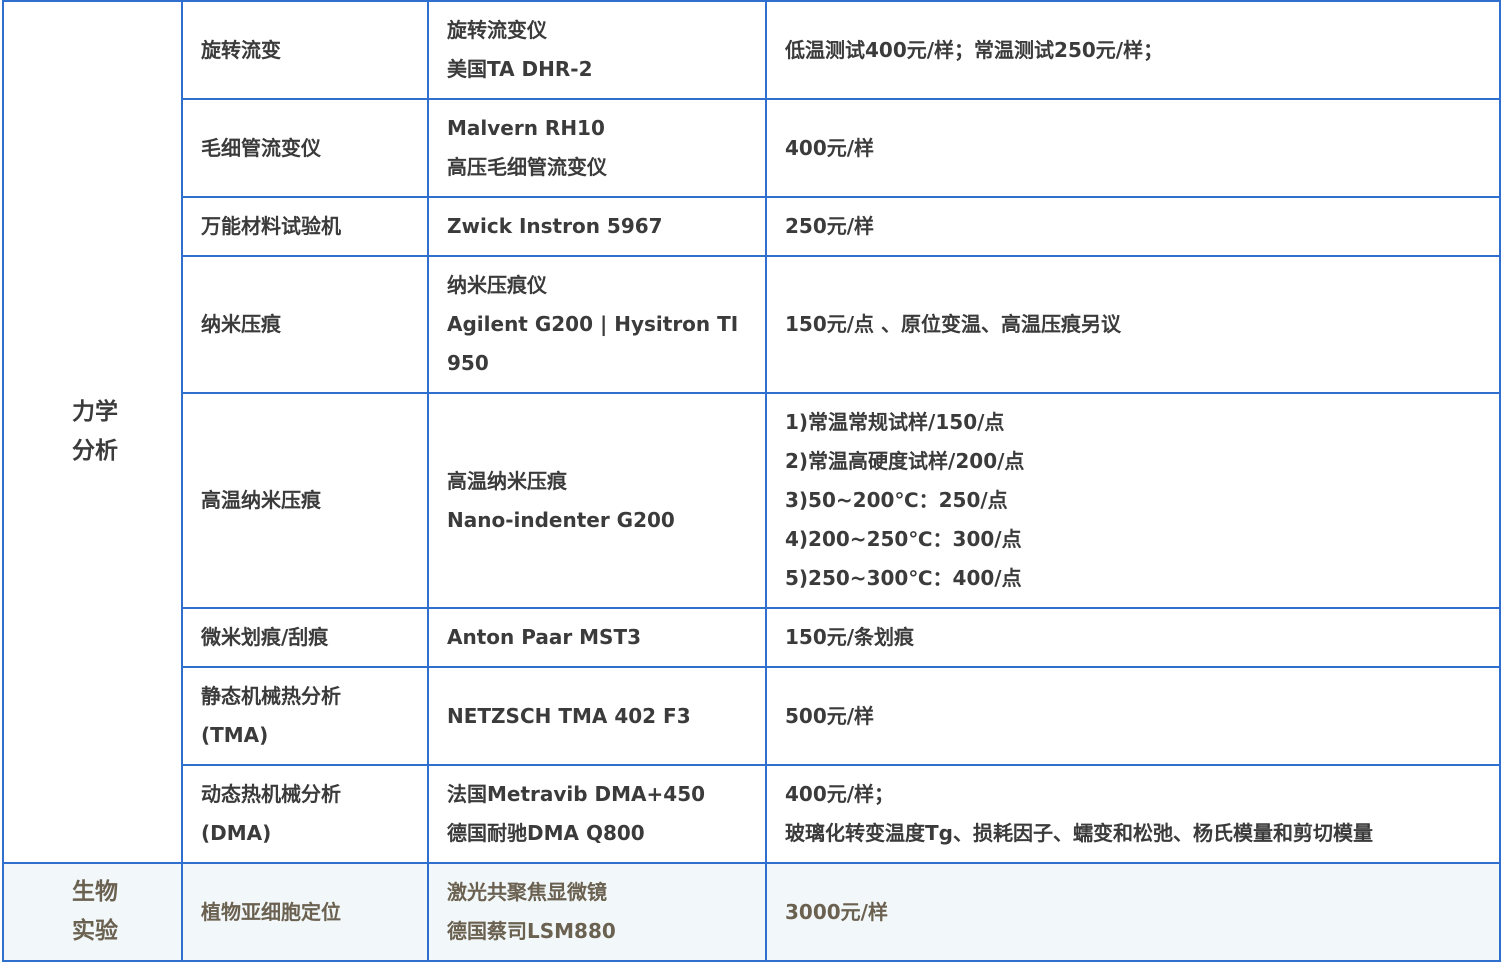 Image resolution: width=1501 pixels, height=962 pixels. What do you see at coordinates (95, 892) in the screenshot?
I see `category-label: 生物` at bounding box center [95, 892].